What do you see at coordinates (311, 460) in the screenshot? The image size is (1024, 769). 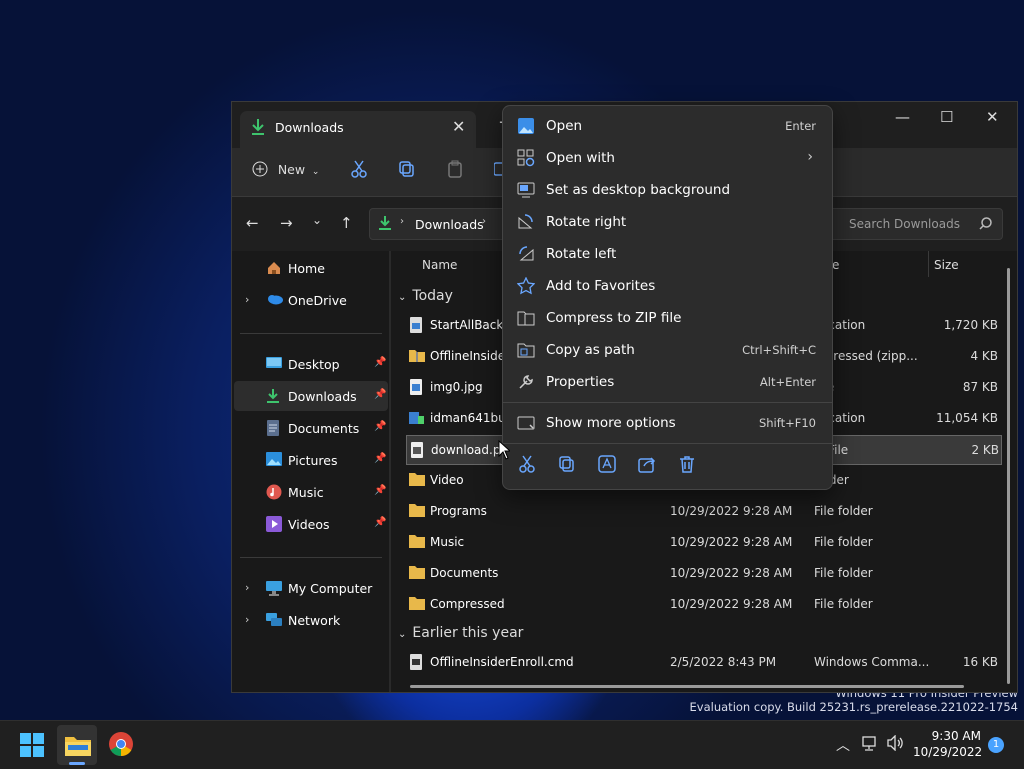 I see `sidebar-item-pictures: Pictures 📌` at bounding box center [311, 460].